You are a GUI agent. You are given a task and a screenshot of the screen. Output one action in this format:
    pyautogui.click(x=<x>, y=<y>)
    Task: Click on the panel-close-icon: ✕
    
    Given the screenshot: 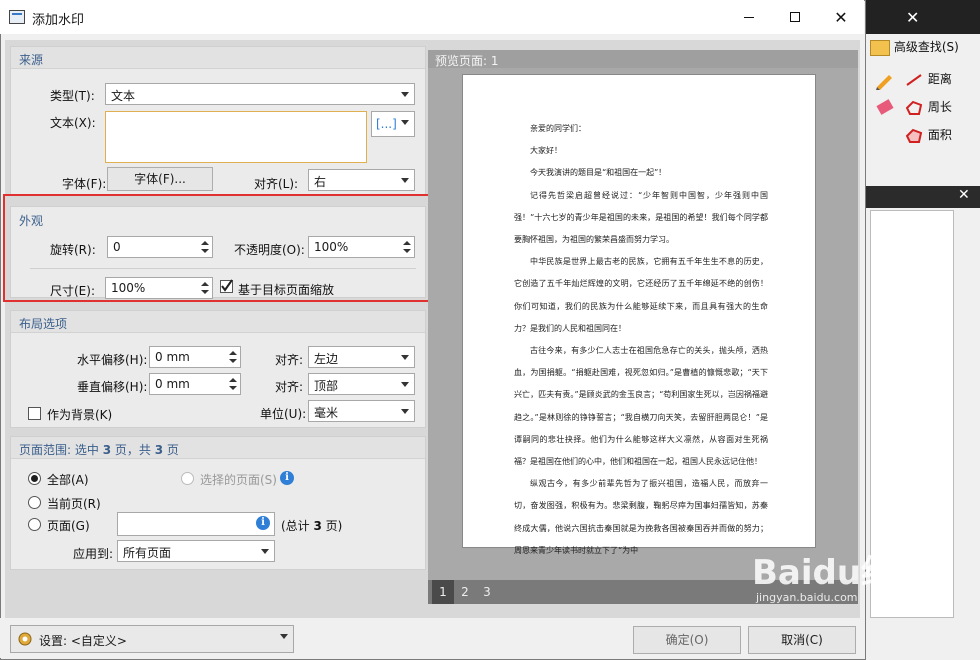 What is the action you would take?
    pyautogui.click(x=964, y=195)
    